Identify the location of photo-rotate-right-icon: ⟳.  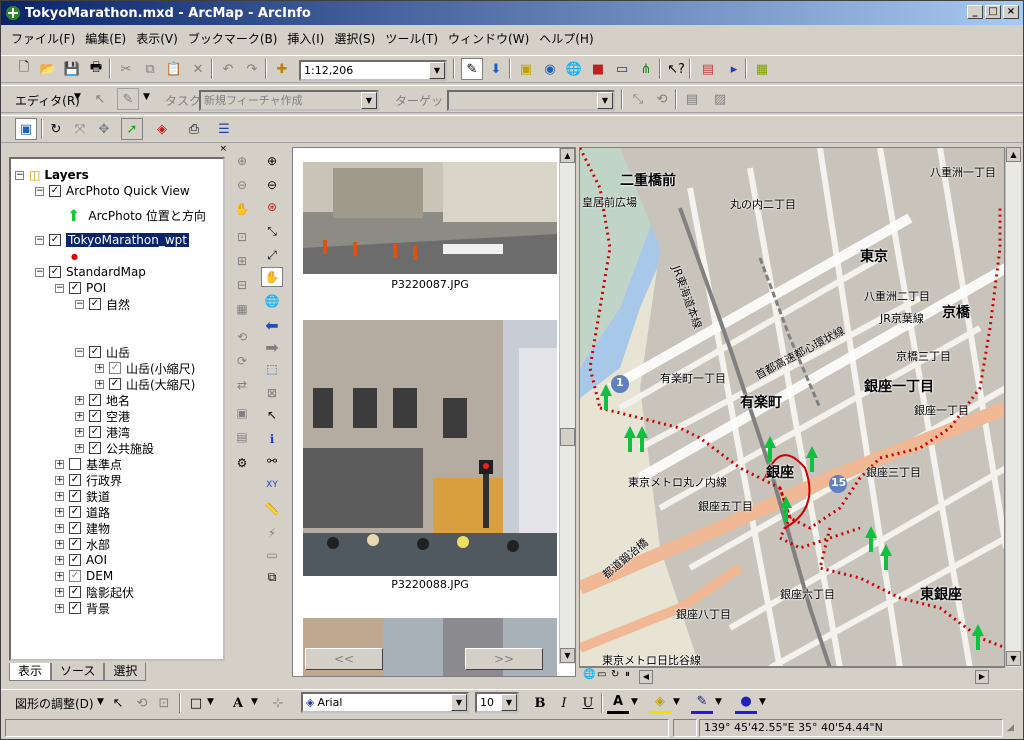
(242, 361).